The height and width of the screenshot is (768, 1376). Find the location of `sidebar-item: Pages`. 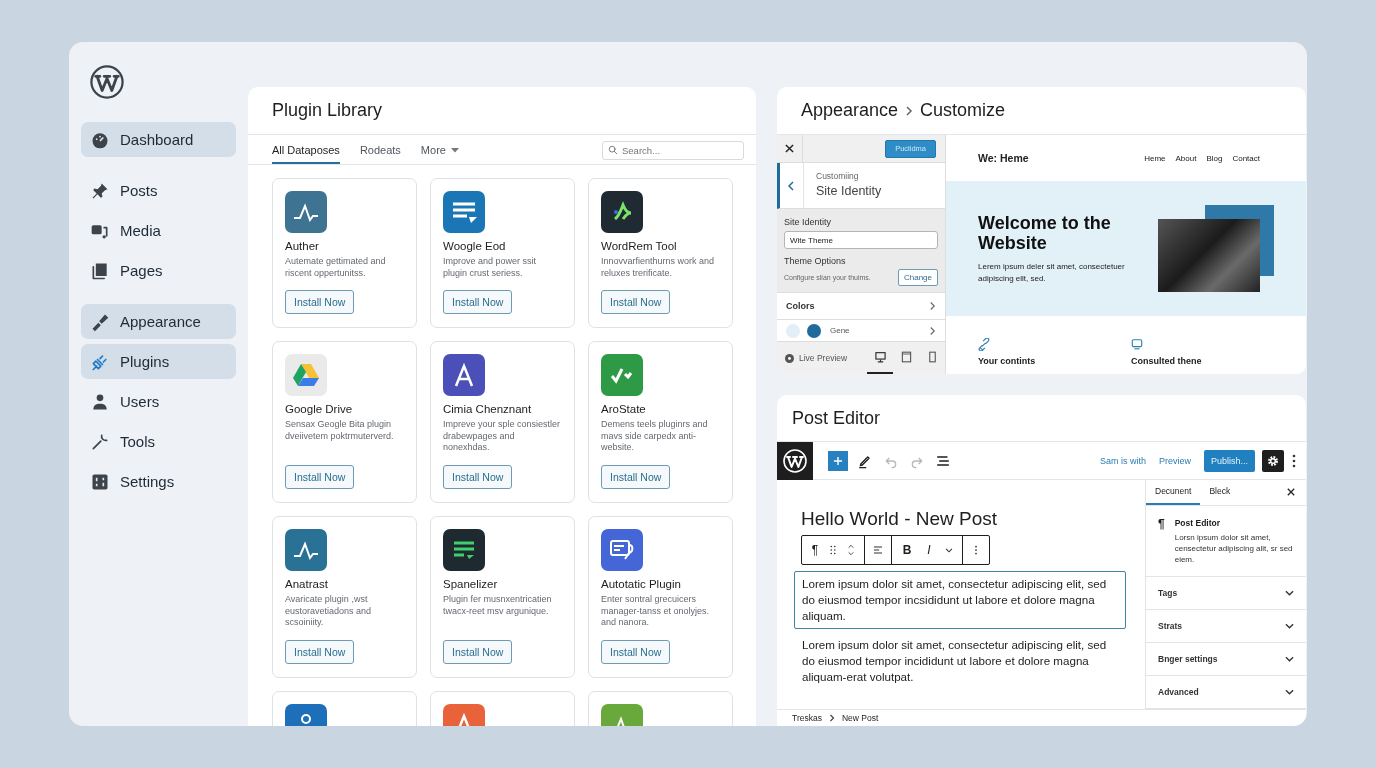

sidebar-item: Pages is located at coordinates (158, 270).